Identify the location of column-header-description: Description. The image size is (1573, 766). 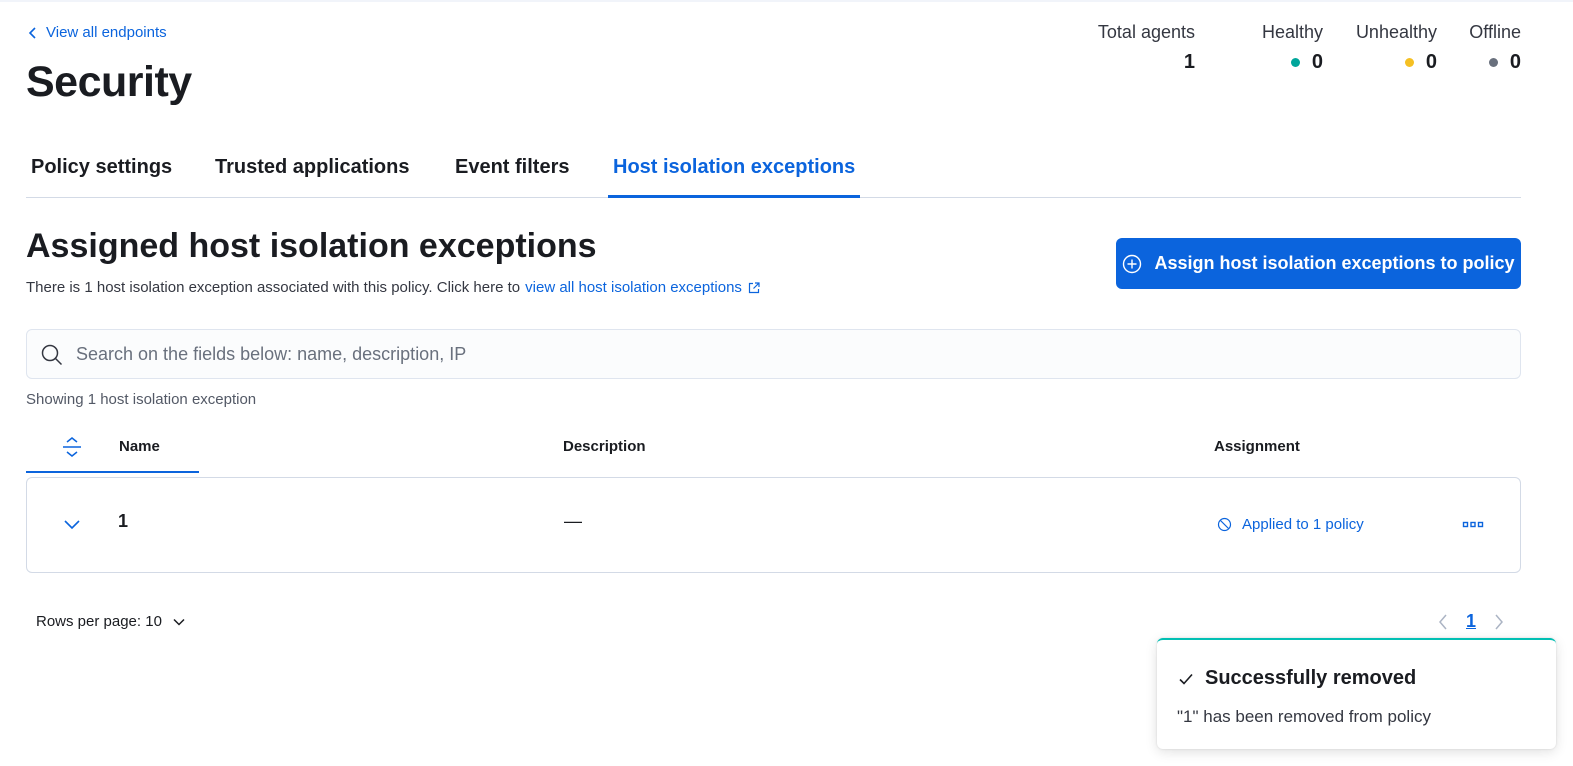
(604, 446).